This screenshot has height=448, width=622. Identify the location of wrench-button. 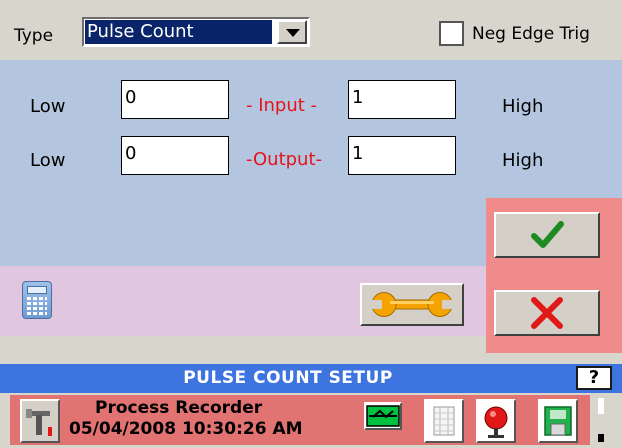
(412, 304).